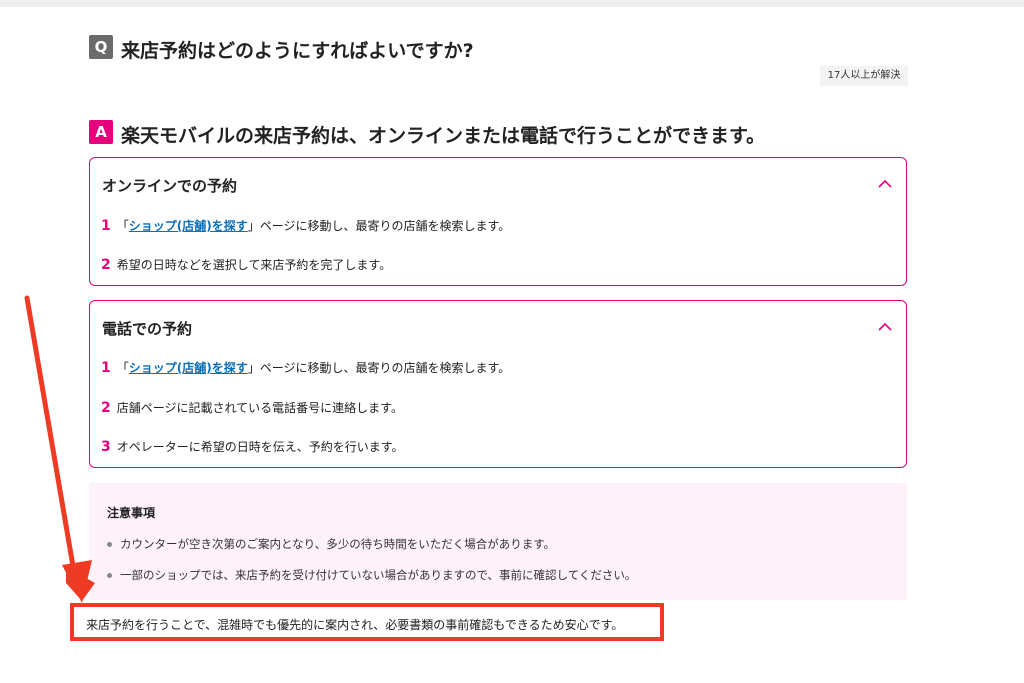 The height and width of the screenshot is (683, 1024). What do you see at coordinates (101, 132) in the screenshot?
I see `answer-badge: A` at bounding box center [101, 132].